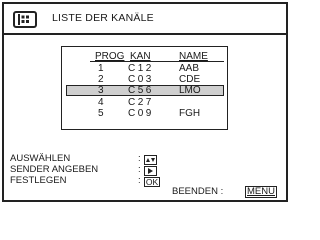  Describe the element at coordinates (141, 79) in the screenshot. I see `channel-kan: C03` at that location.